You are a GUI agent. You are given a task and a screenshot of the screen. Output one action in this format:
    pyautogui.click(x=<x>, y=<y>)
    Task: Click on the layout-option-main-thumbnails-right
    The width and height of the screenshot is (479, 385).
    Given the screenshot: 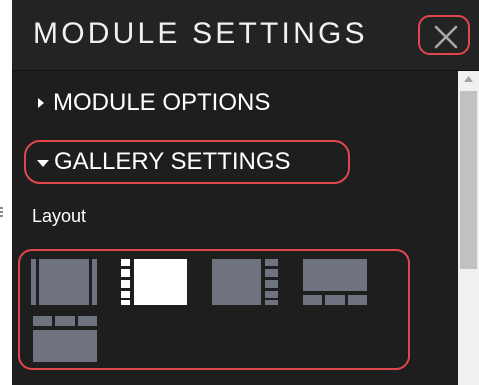 What is the action you would take?
    pyautogui.click(x=245, y=282)
    